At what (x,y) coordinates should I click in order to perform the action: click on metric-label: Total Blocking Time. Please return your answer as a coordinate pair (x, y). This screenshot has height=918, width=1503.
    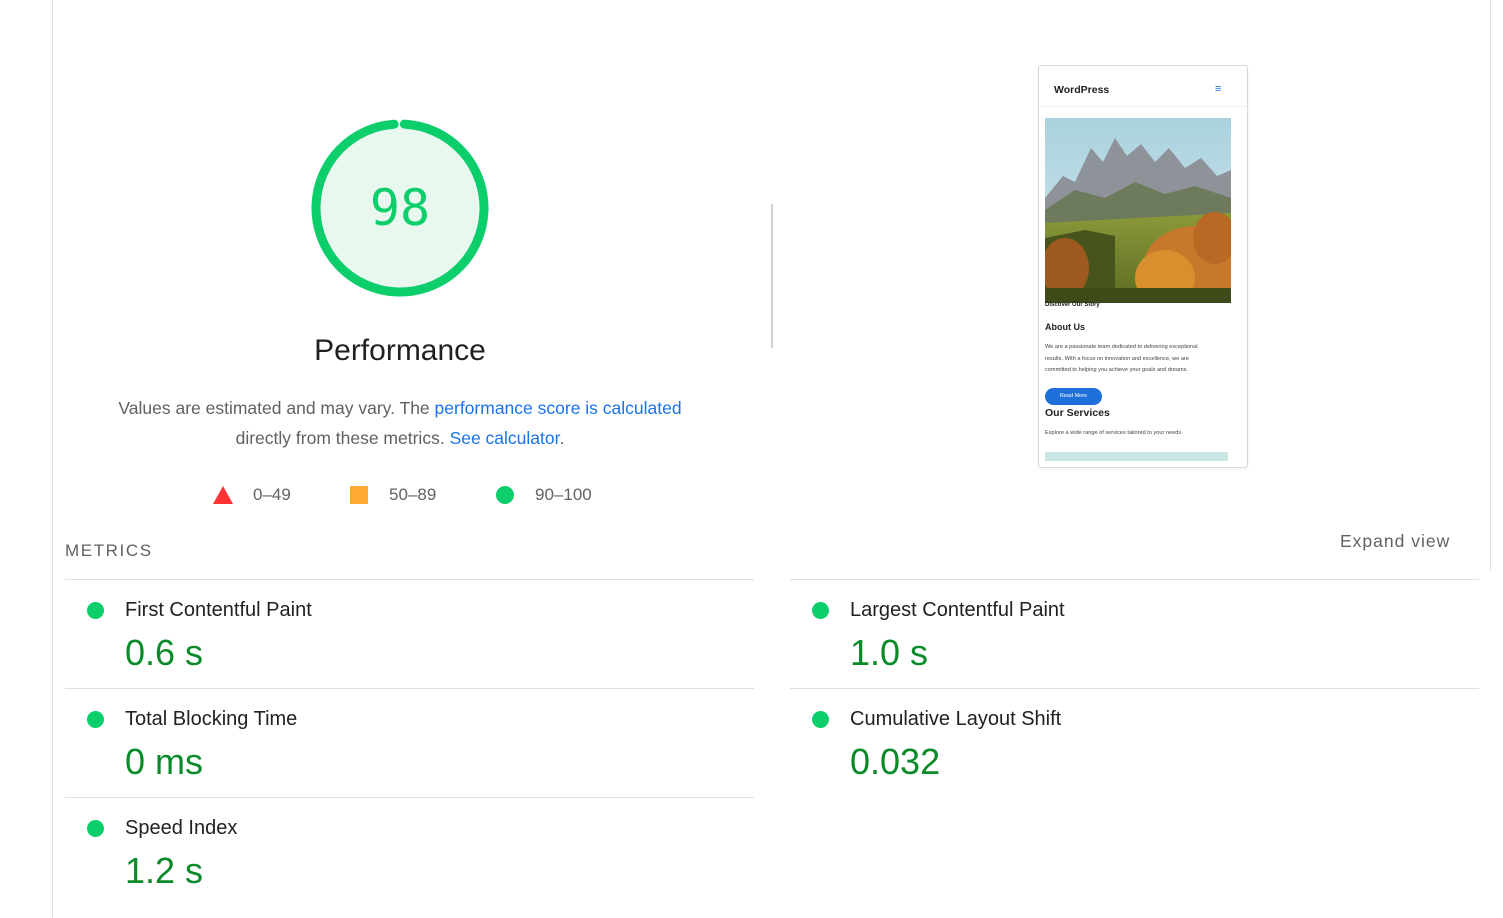
    Looking at the image, I should click on (211, 719).